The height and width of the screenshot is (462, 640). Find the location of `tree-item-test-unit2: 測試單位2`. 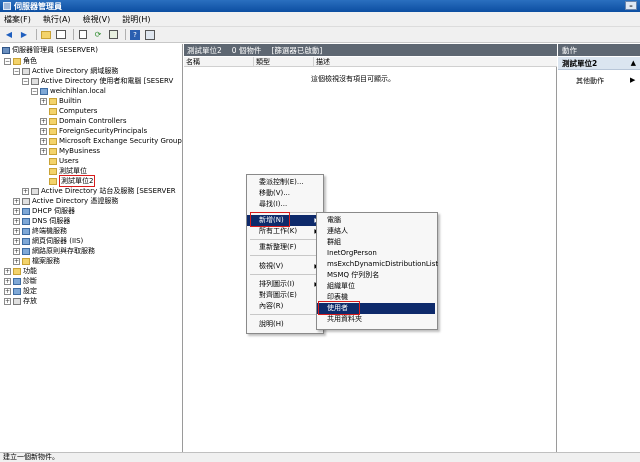

tree-item-test-unit2: 測試單位2 is located at coordinates (68, 181).